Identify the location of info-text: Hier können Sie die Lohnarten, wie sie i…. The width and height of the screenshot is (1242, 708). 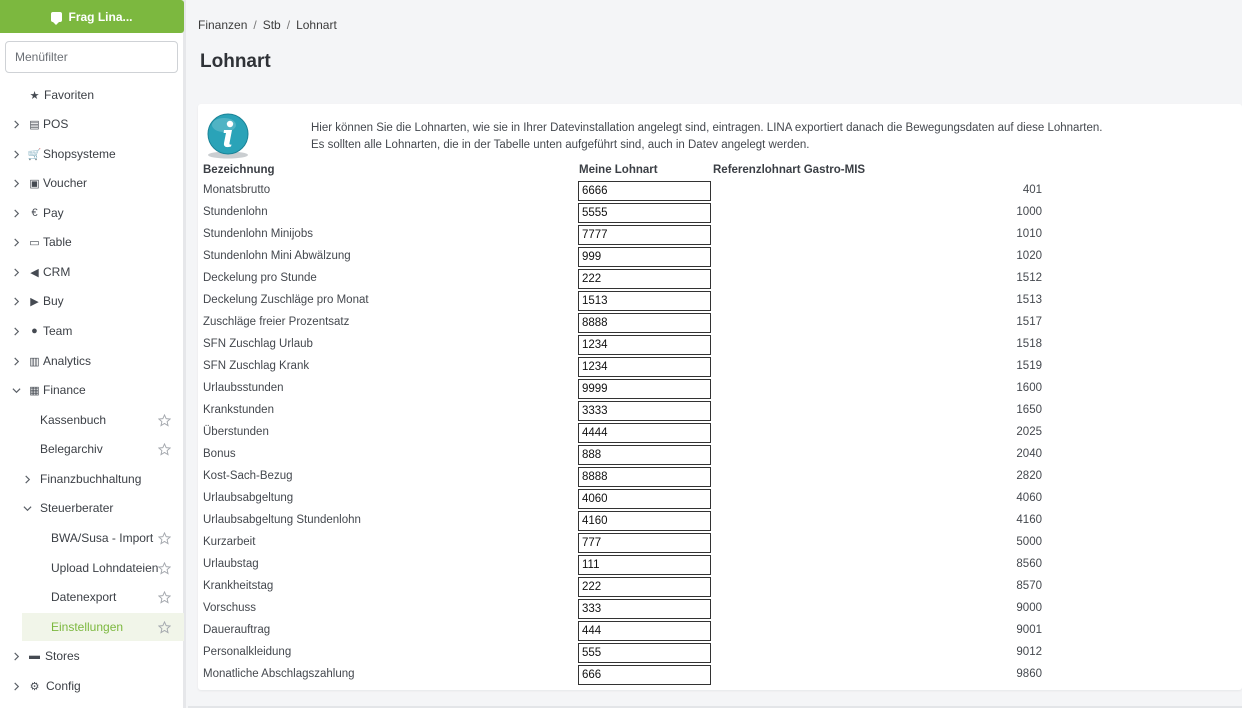
(706, 137).